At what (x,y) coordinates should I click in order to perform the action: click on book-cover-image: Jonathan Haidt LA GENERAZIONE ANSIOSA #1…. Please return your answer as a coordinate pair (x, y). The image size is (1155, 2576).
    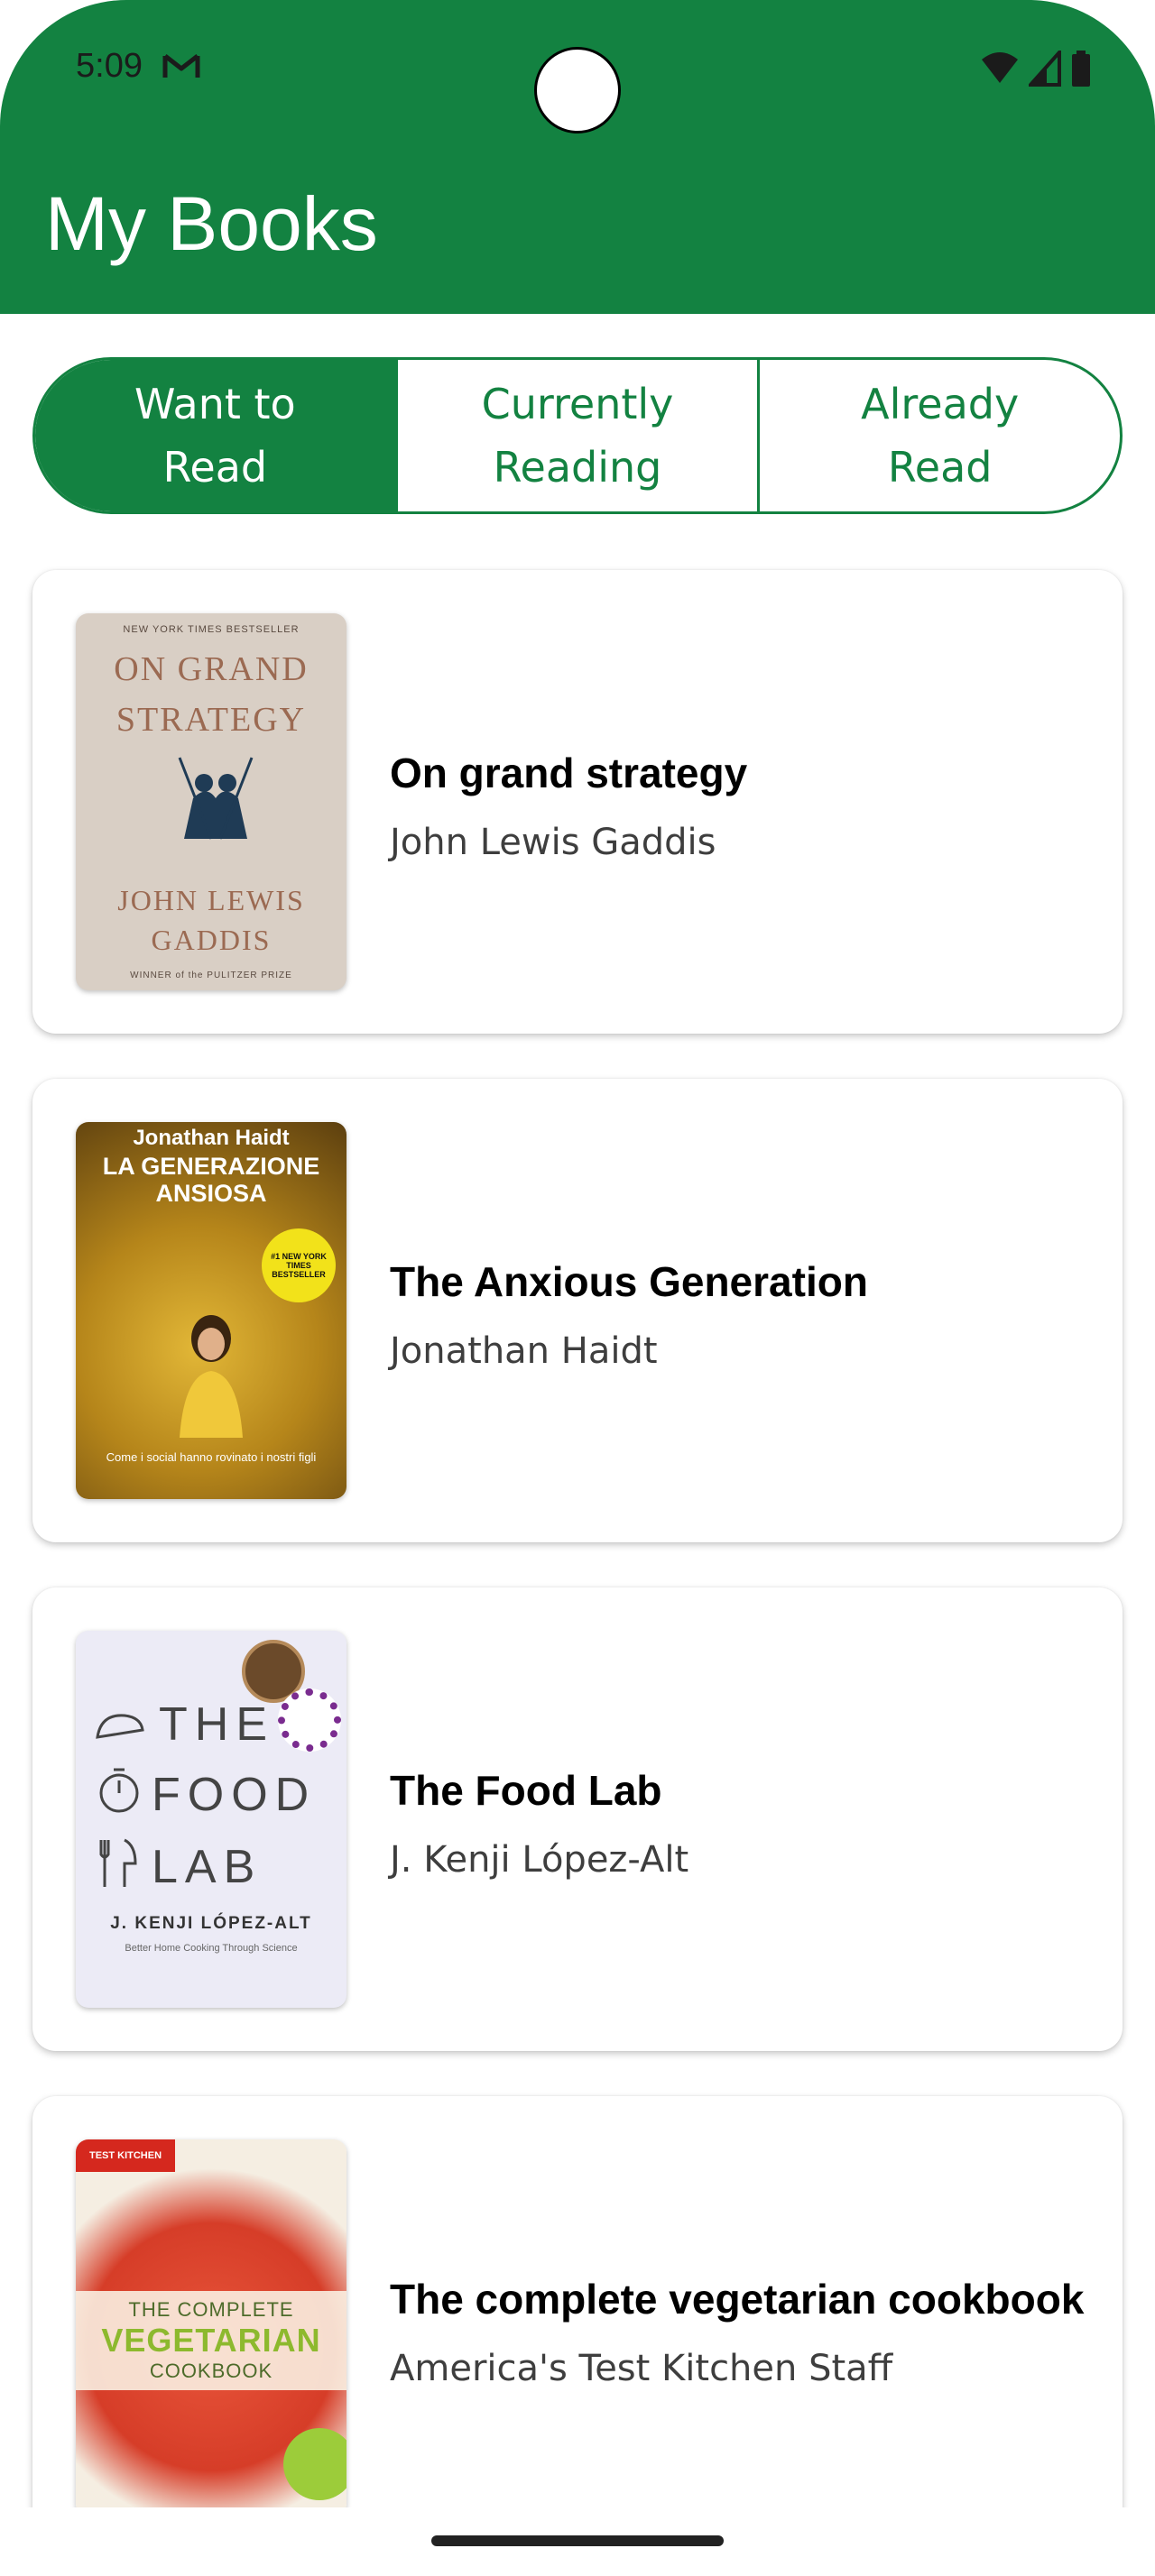
    Looking at the image, I should click on (211, 1310).